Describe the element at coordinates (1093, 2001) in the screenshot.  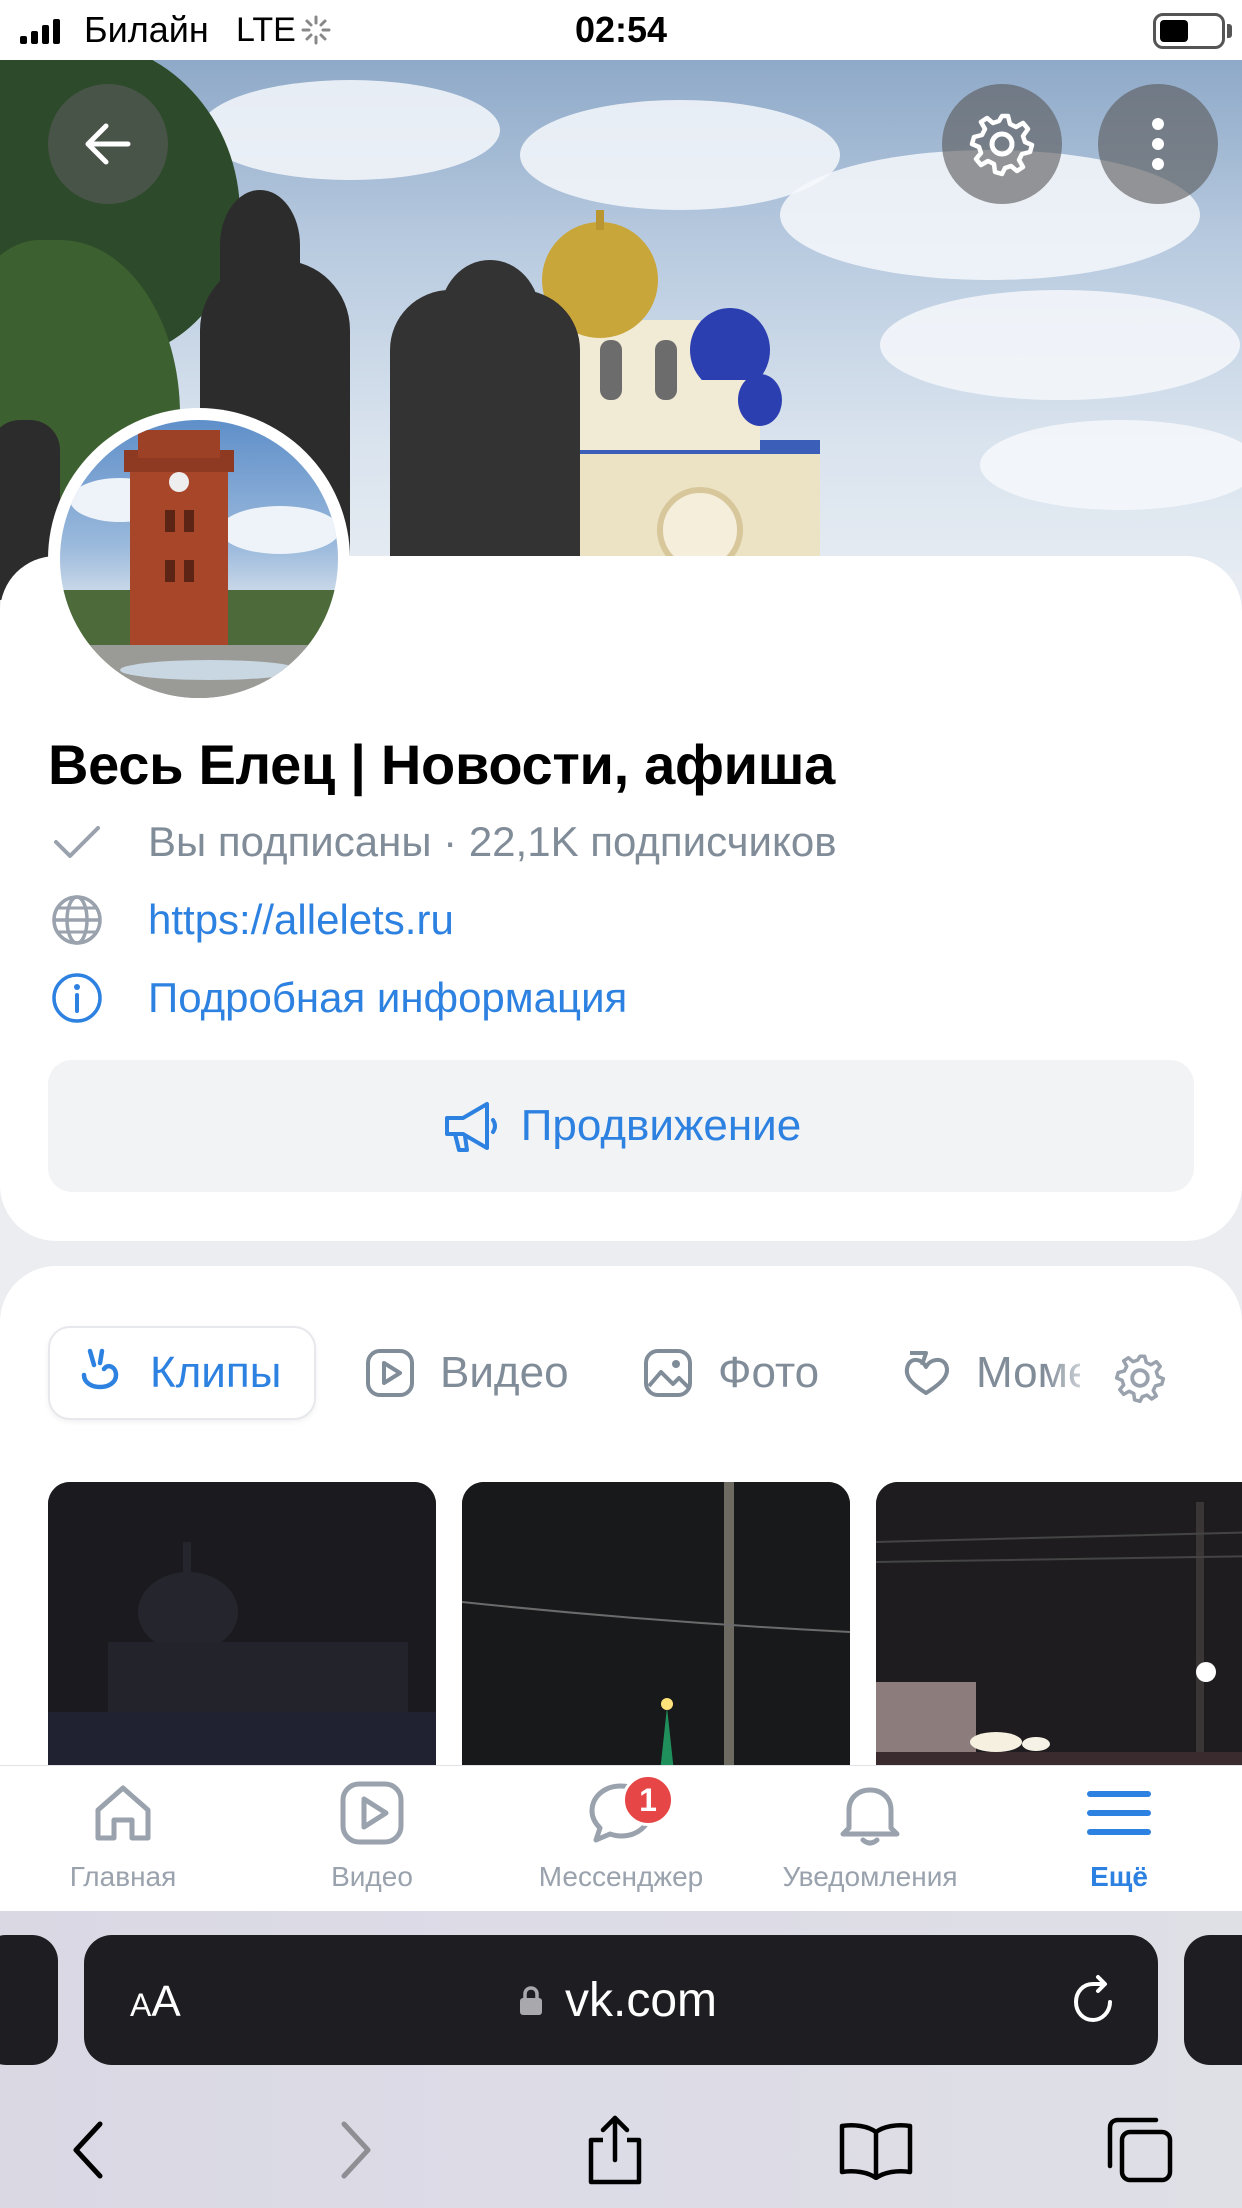
I see `reload-icon` at that location.